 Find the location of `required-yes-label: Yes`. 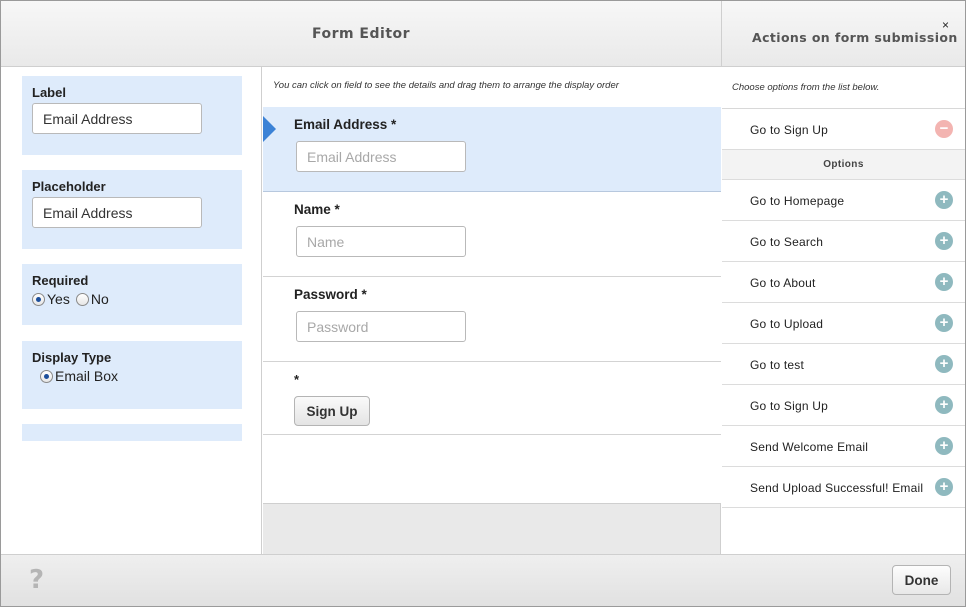

required-yes-label: Yes is located at coordinates (58, 299).